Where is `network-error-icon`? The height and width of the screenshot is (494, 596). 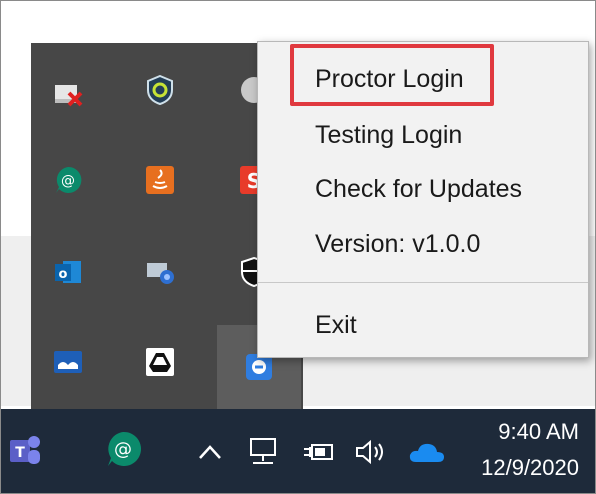
network-error-icon is located at coordinates (68, 94).